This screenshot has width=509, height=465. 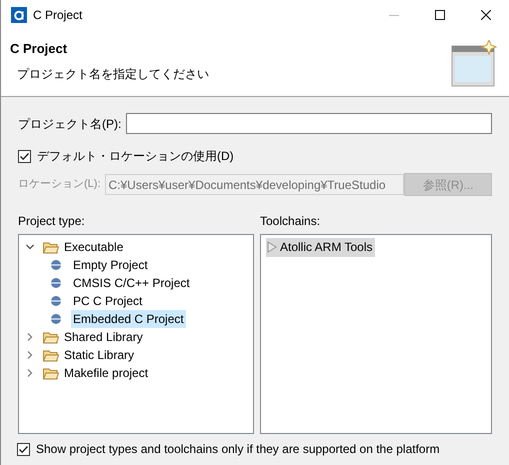 What do you see at coordinates (94, 247) in the screenshot?
I see `tree-item: Executable` at bounding box center [94, 247].